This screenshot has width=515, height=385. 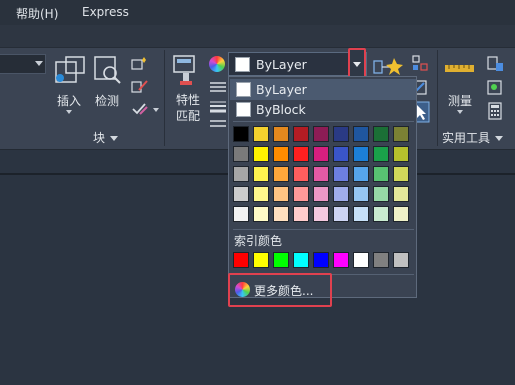 I want to click on insert-dropdown-icon, so click(x=69, y=112).